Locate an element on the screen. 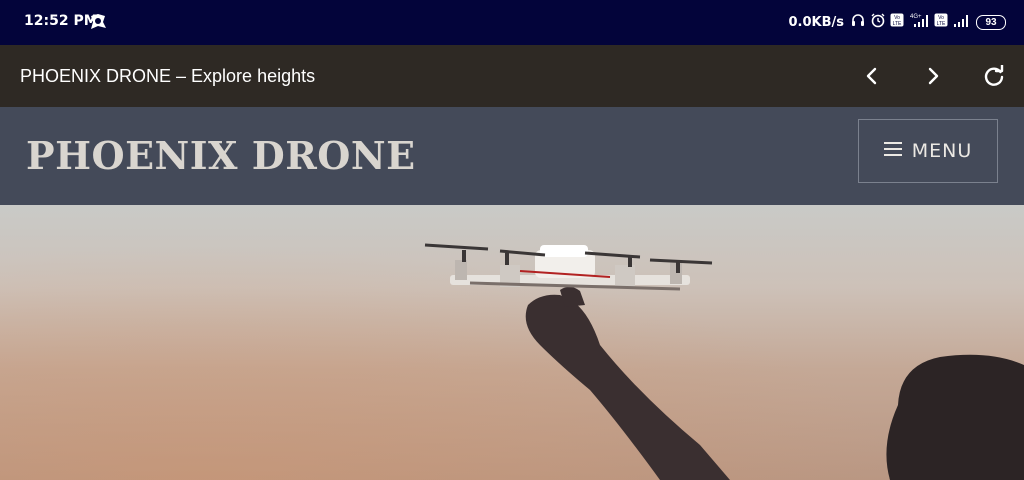  status-time: 12:52 PM is located at coordinates (61, 21).